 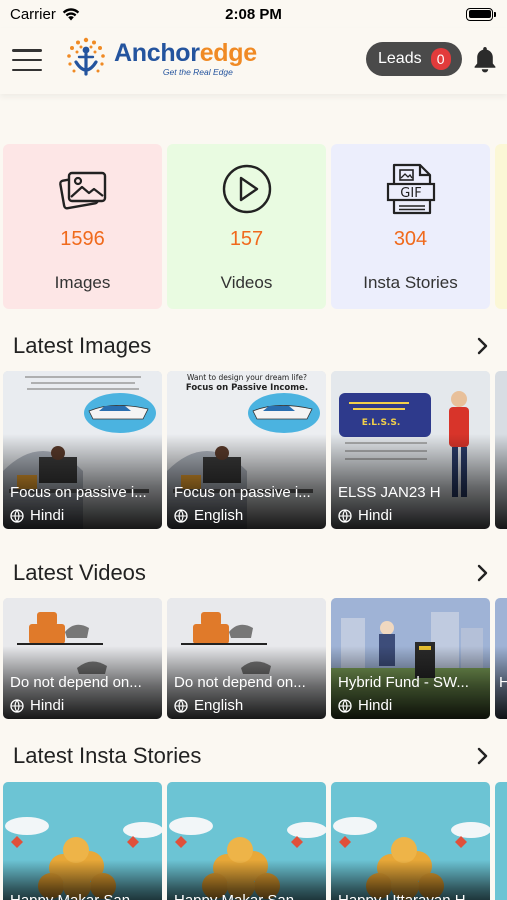 What do you see at coordinates (481, 14) in the screenshot?
I see `battery-icon` at bounding box center [481, 14].